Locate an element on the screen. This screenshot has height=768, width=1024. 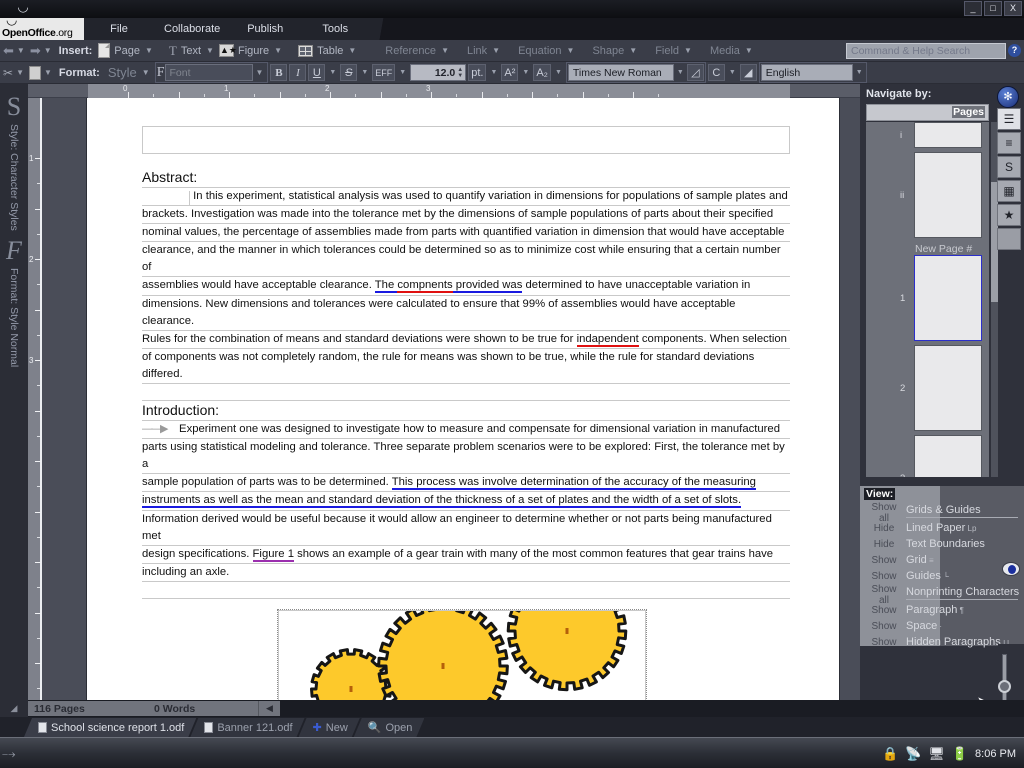
cut-dropdown-icon: ▼ is located at coordinates (21, 72).